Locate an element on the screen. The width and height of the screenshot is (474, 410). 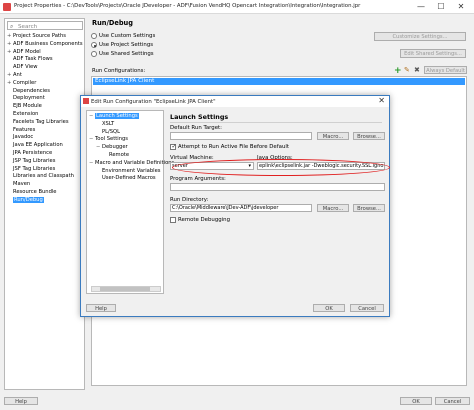
tree-item-label: Run/Debug is located at coordinates (28, 199).